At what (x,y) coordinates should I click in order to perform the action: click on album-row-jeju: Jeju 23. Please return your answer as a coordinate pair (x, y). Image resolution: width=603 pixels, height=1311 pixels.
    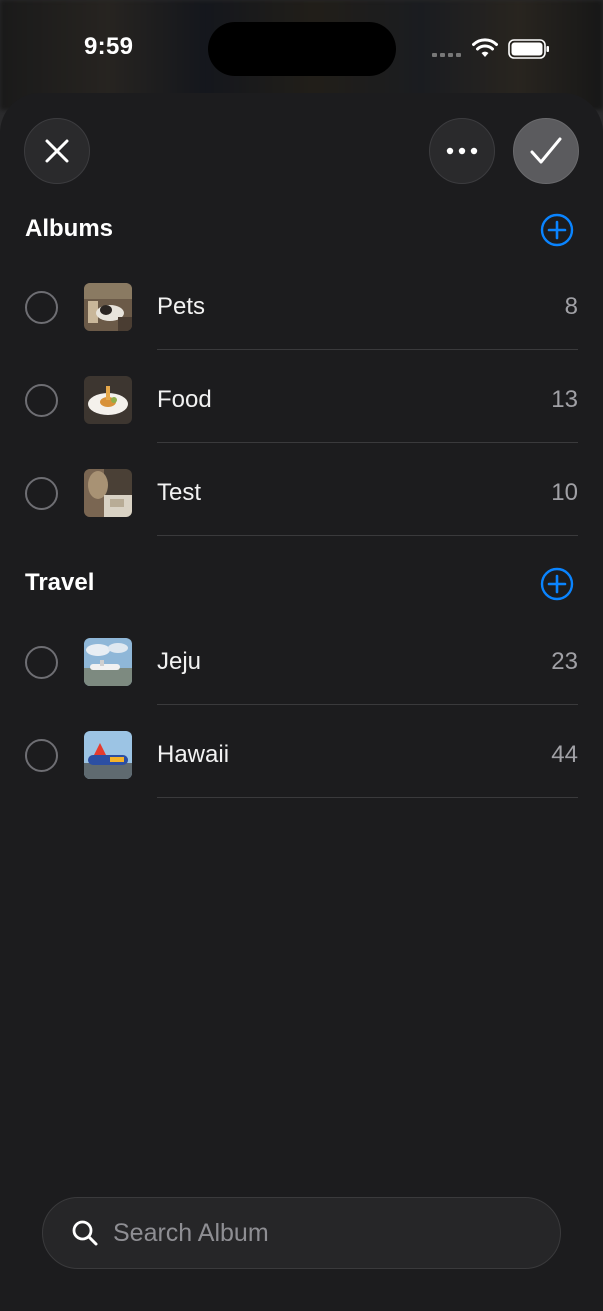
    Looking at the image, I should click on (301, 658).